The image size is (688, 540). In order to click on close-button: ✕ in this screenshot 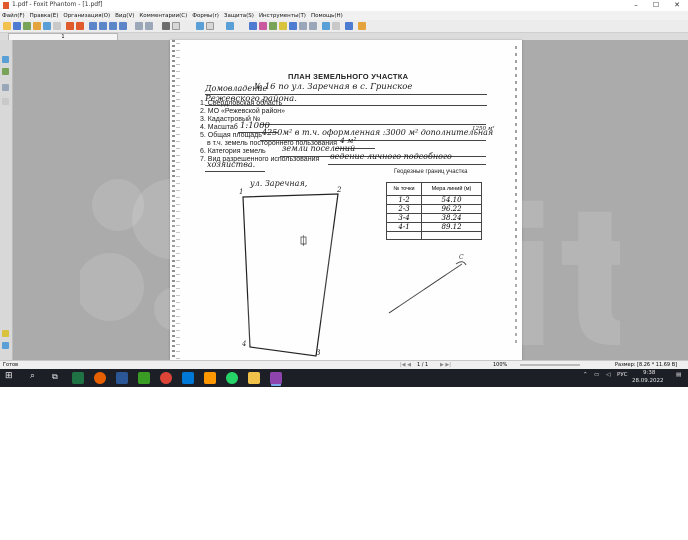, I will do `click(677, 5)`.